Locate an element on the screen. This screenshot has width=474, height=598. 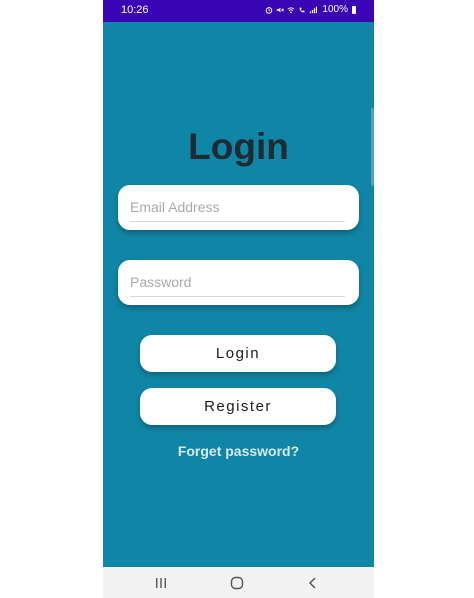
forgot-password-link: Forget password? is located at coordinates (238, 451).